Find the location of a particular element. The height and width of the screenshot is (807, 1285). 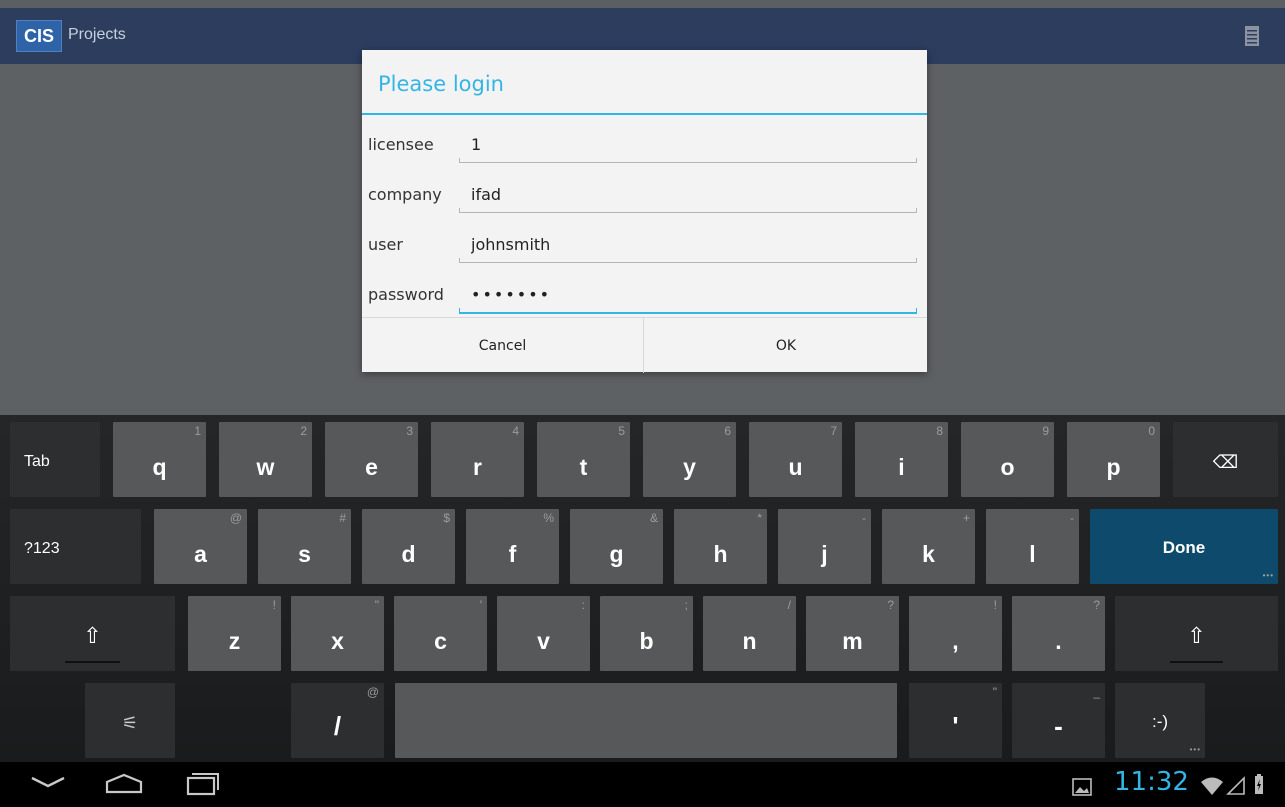

key-hint: # is located at coordinates (342, 518).